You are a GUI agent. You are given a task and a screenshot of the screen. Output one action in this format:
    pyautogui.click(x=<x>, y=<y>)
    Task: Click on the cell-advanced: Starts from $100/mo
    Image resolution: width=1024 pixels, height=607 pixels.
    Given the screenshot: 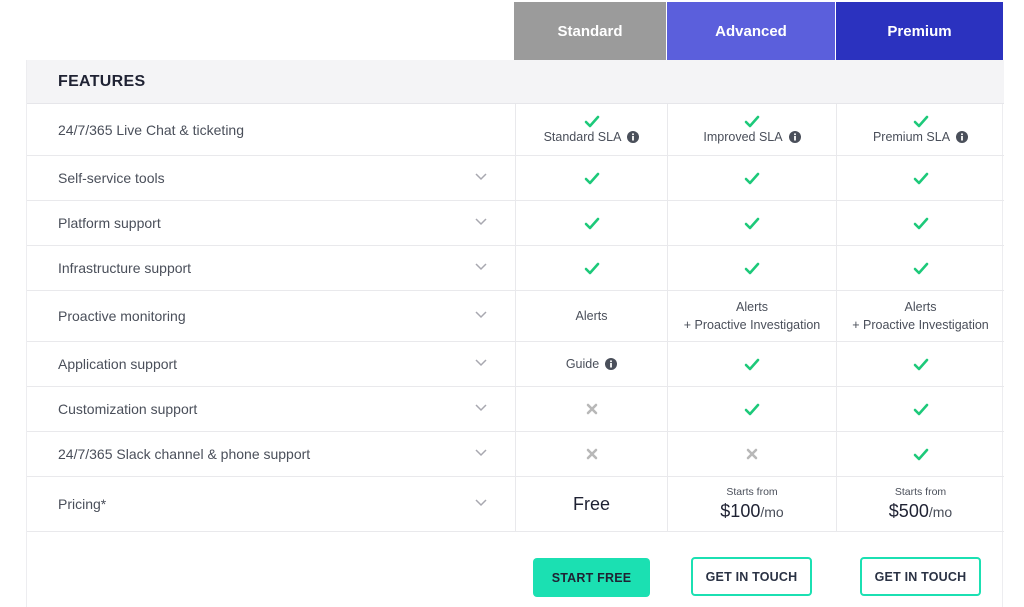 What is the action you would take?
    pyautogui.click(x=751, y=504)
    